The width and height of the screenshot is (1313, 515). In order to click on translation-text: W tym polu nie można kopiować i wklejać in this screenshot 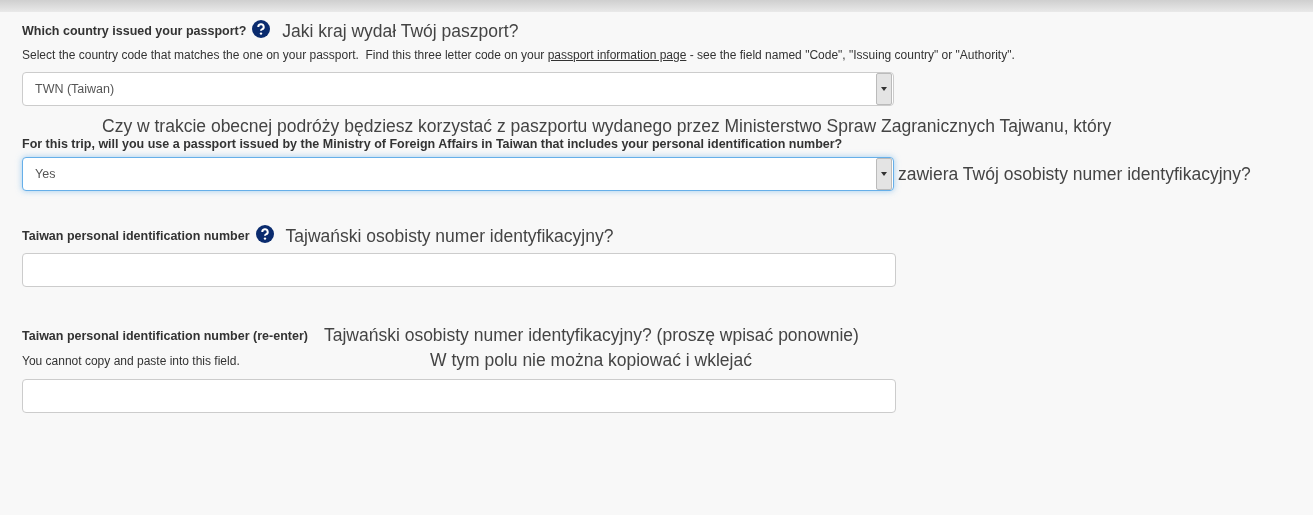, I will do `click(591, 360)`.